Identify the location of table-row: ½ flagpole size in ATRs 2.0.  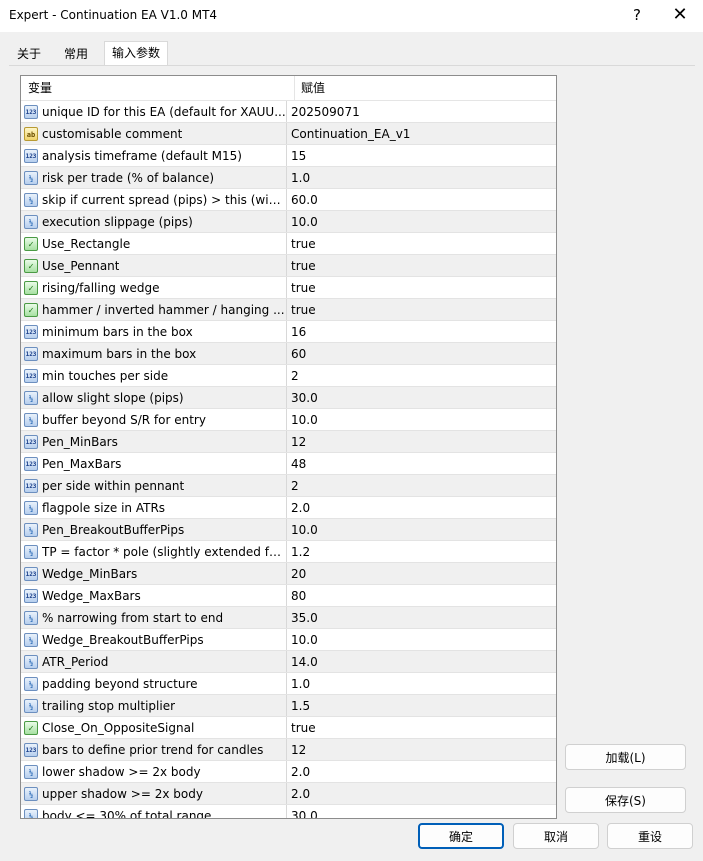
(288, 508).